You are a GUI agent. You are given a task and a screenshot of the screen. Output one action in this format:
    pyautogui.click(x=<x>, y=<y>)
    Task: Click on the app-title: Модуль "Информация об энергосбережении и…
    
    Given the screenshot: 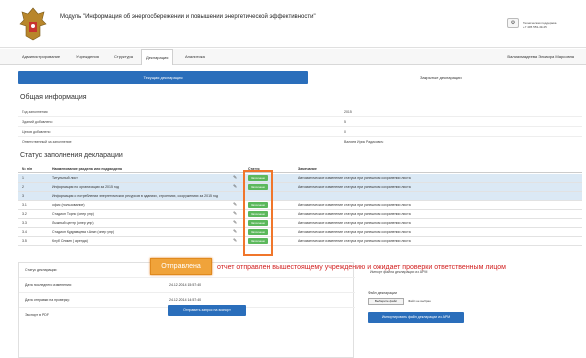 What is the action you would take?
    pyautogui.click(x=188, y=17)
    